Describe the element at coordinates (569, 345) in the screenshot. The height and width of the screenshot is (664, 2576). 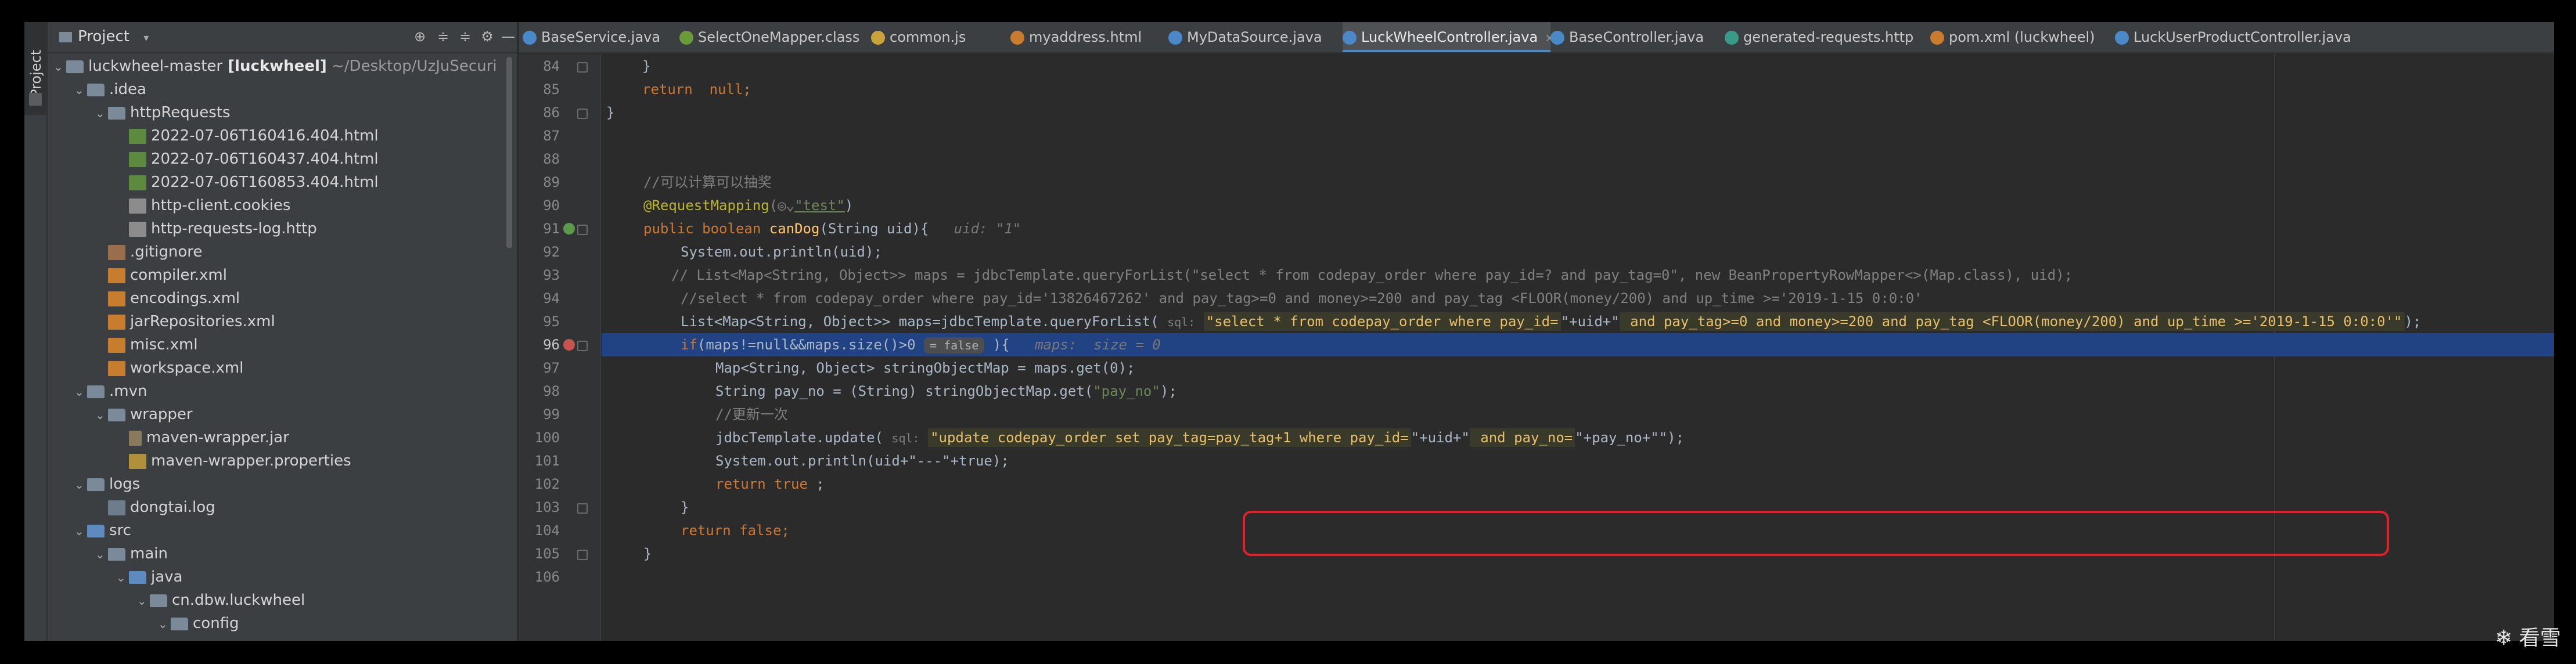
I see `breakpoint-icon` at that location.